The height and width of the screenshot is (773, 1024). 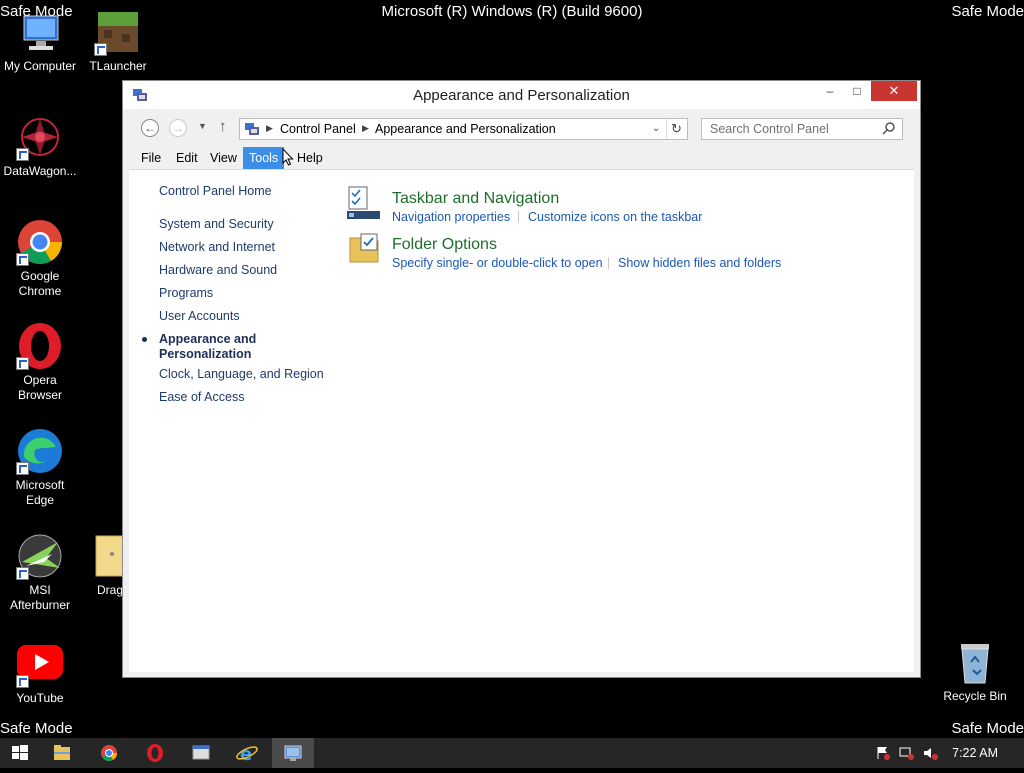 I want to click on computer-icon, so click(x=40, y=32).